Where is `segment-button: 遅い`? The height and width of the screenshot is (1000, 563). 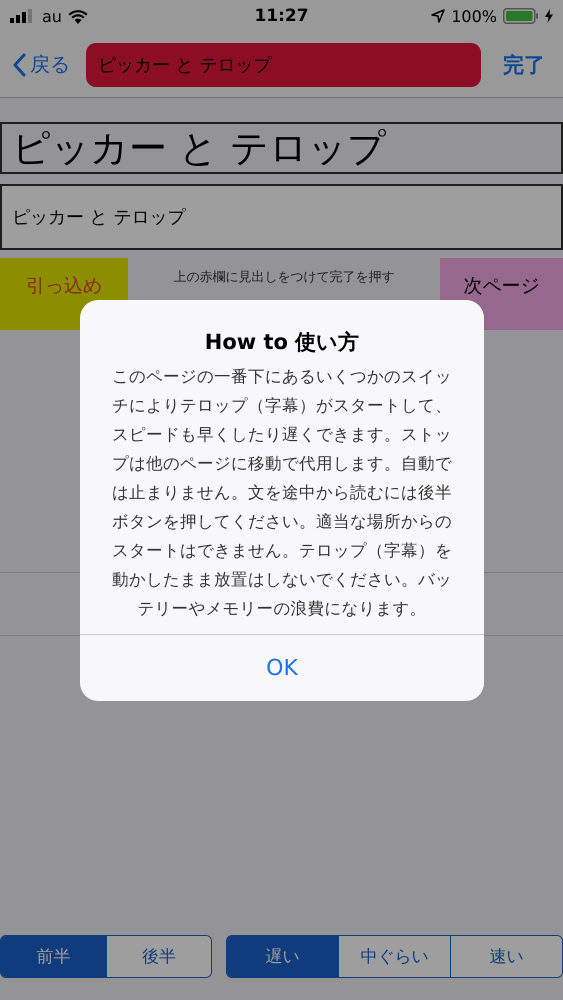
segment-button: 遅い is located at coordinates (282, 956).